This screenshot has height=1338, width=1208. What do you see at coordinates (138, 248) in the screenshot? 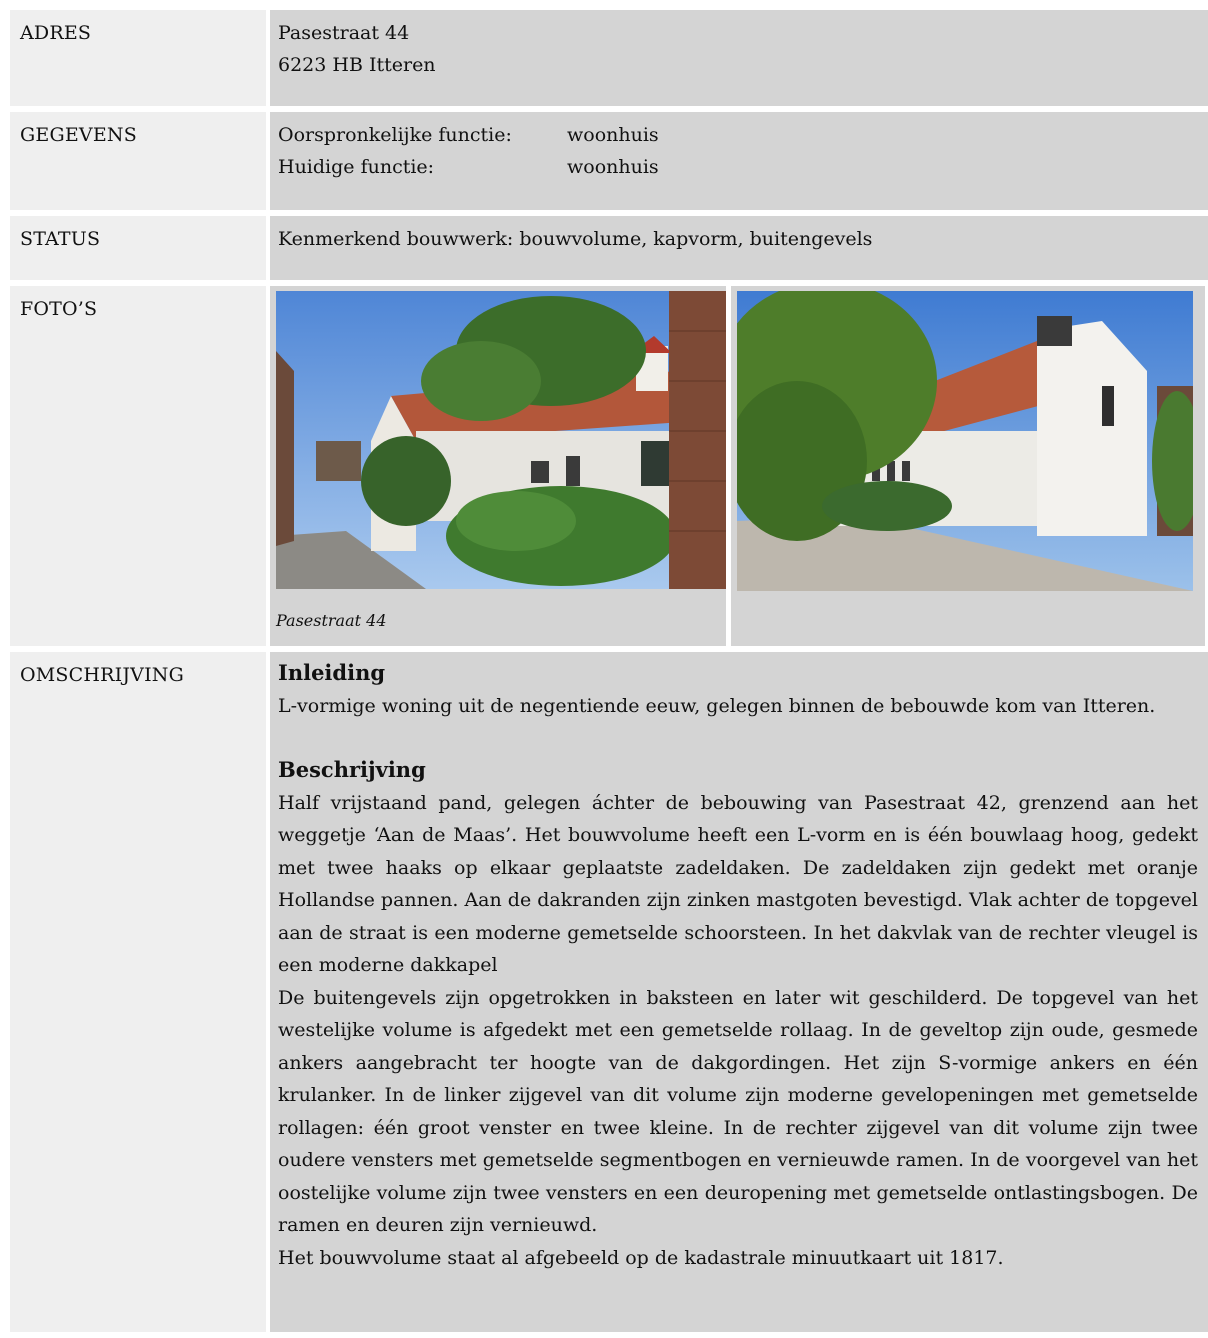
I see `status-label: STATUS` at bounding box center [138, 248].